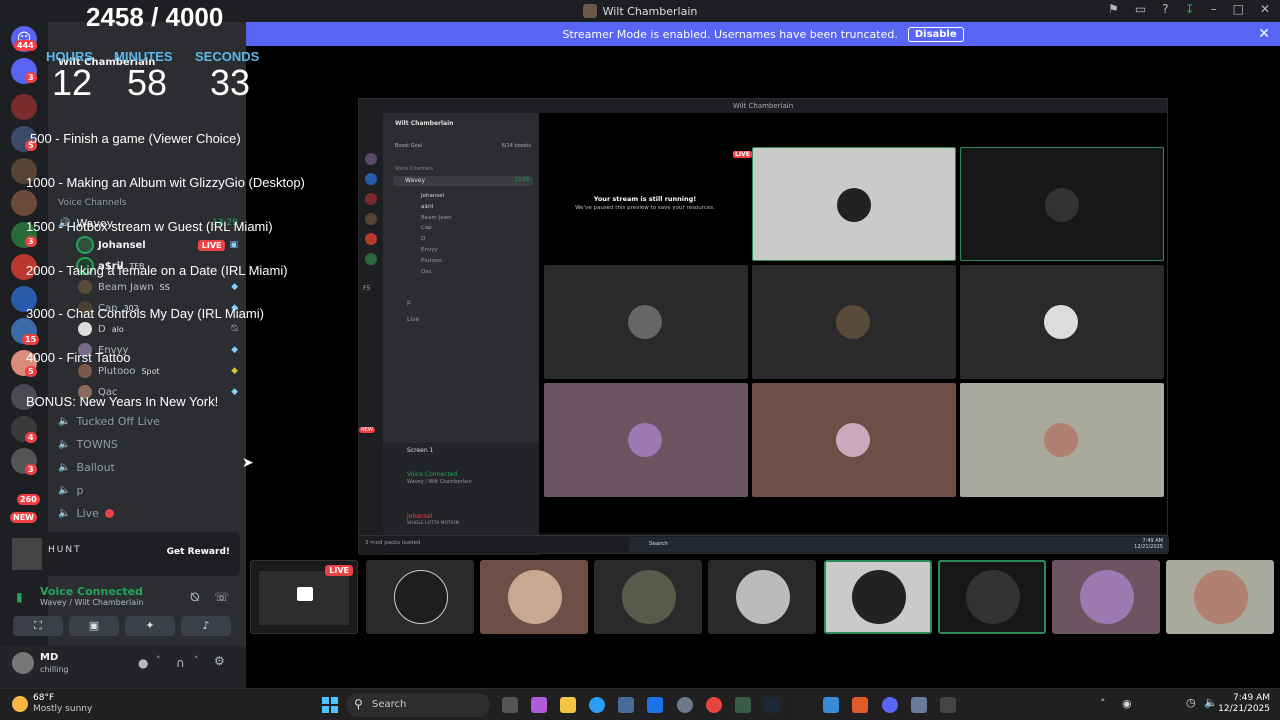 This screenshot has height=720, width=1280. Describe the element at coordinates (80, 490) in the screenshot. I see `channel-name: p` at that location.